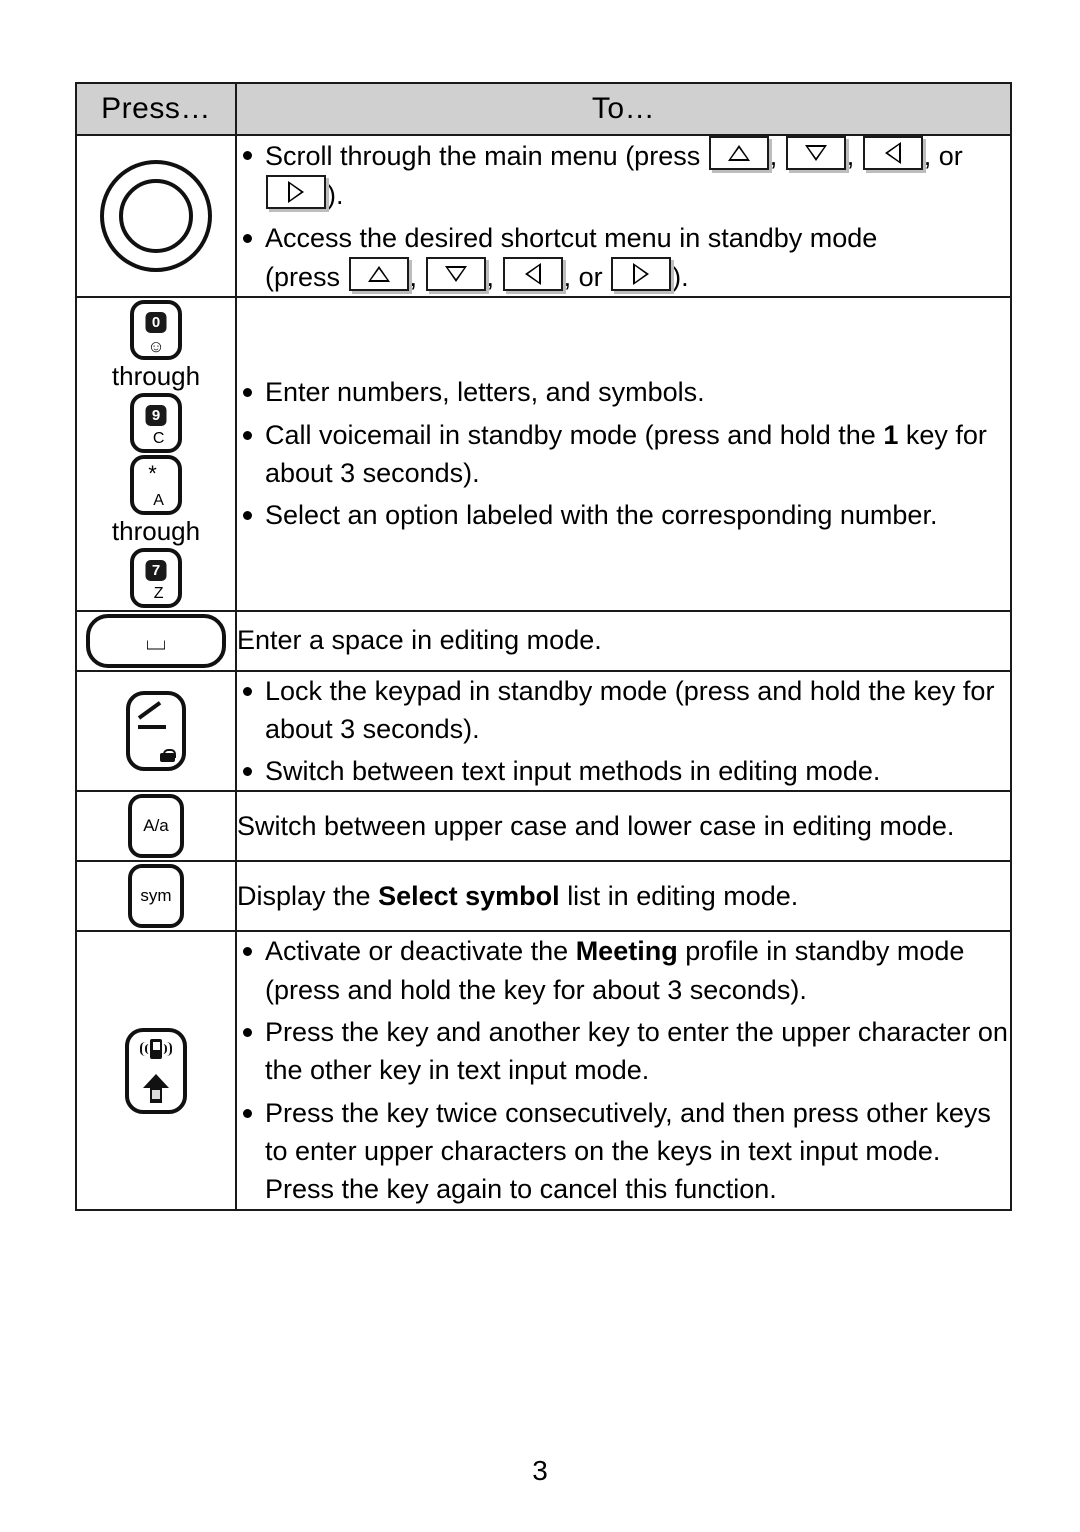 Image resolution: width=1080 pixels, height=1532 pixels. I want to click on key-cell-symbol: sym, so click(156, 896).